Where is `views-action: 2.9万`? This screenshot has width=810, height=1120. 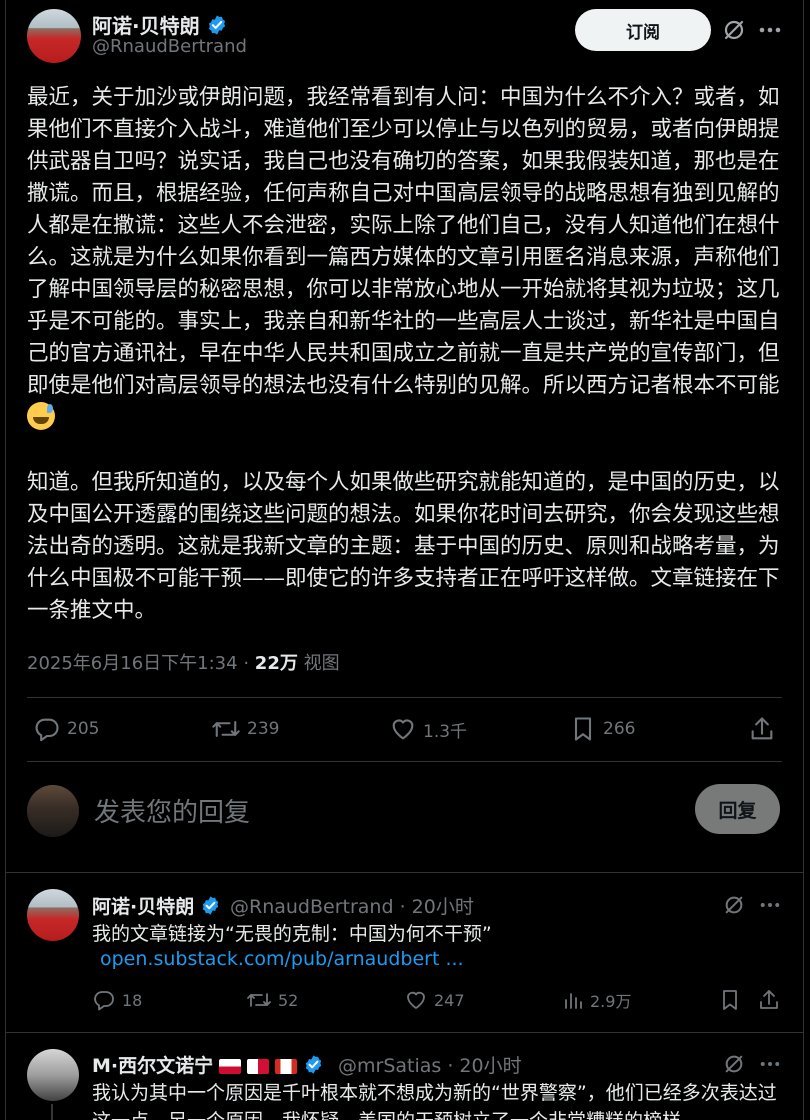 views-action: 2.9万 is located at coordinates (596, 1000).